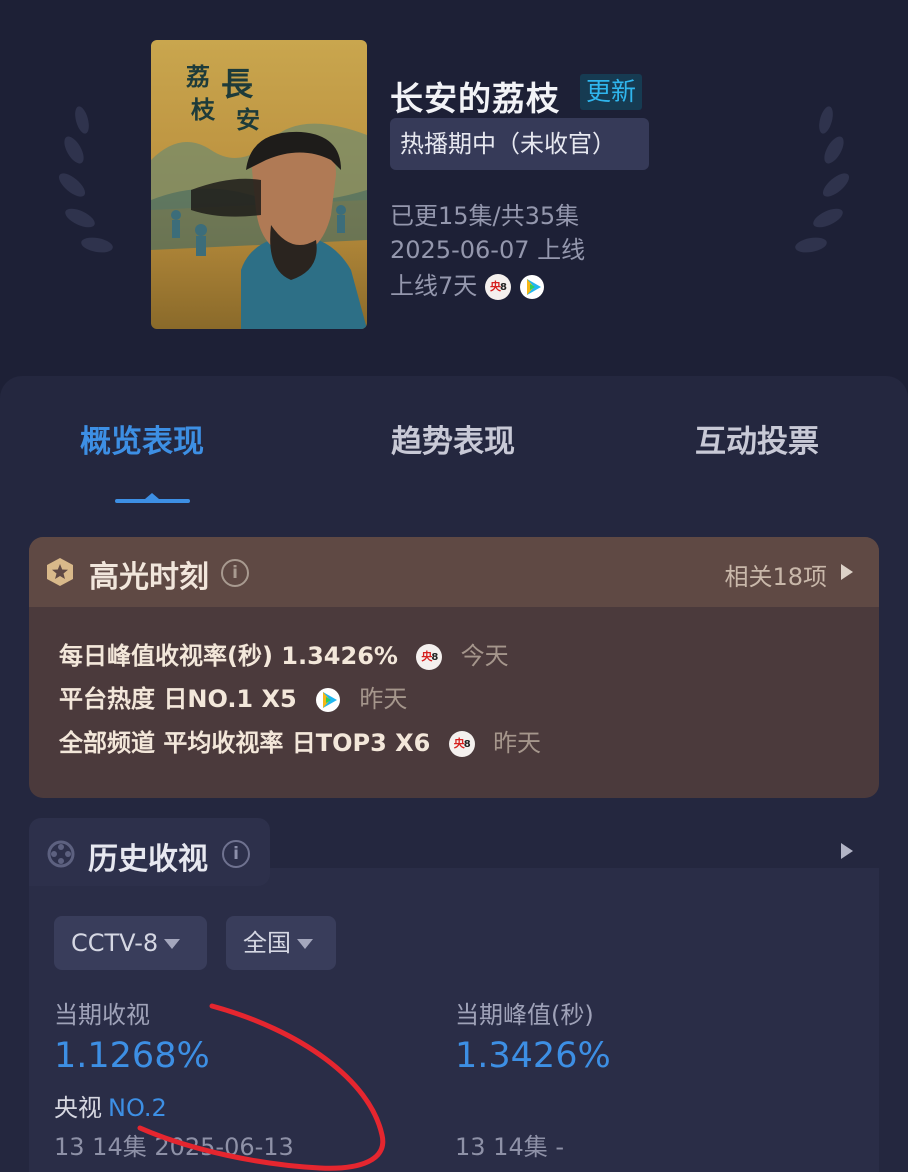 This screenshot has width=908, height=1172. Describe the element at coordinates (757, 438) in the screenshot. I see `tab-vote: 互动投票` at that location.